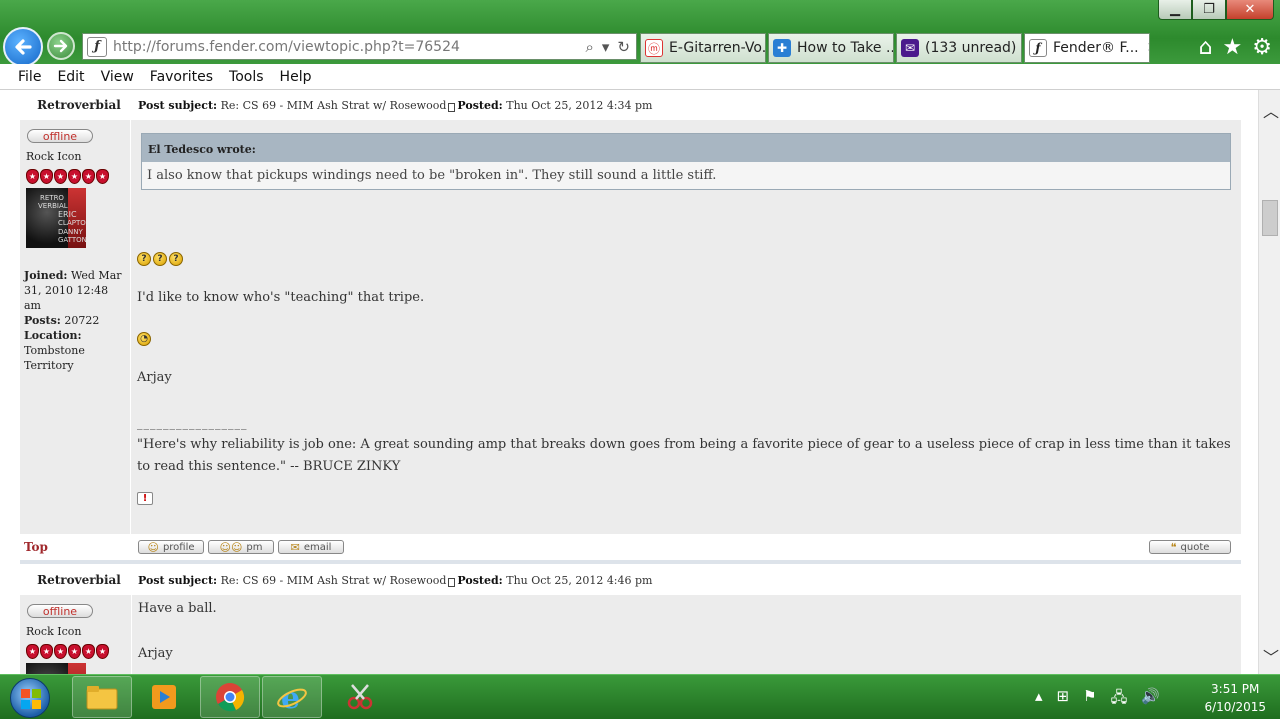 Image resolution: width=1280 pixels, height=719 pixels. I want to click on plus-page-icon: ✚, so click(782, 48).